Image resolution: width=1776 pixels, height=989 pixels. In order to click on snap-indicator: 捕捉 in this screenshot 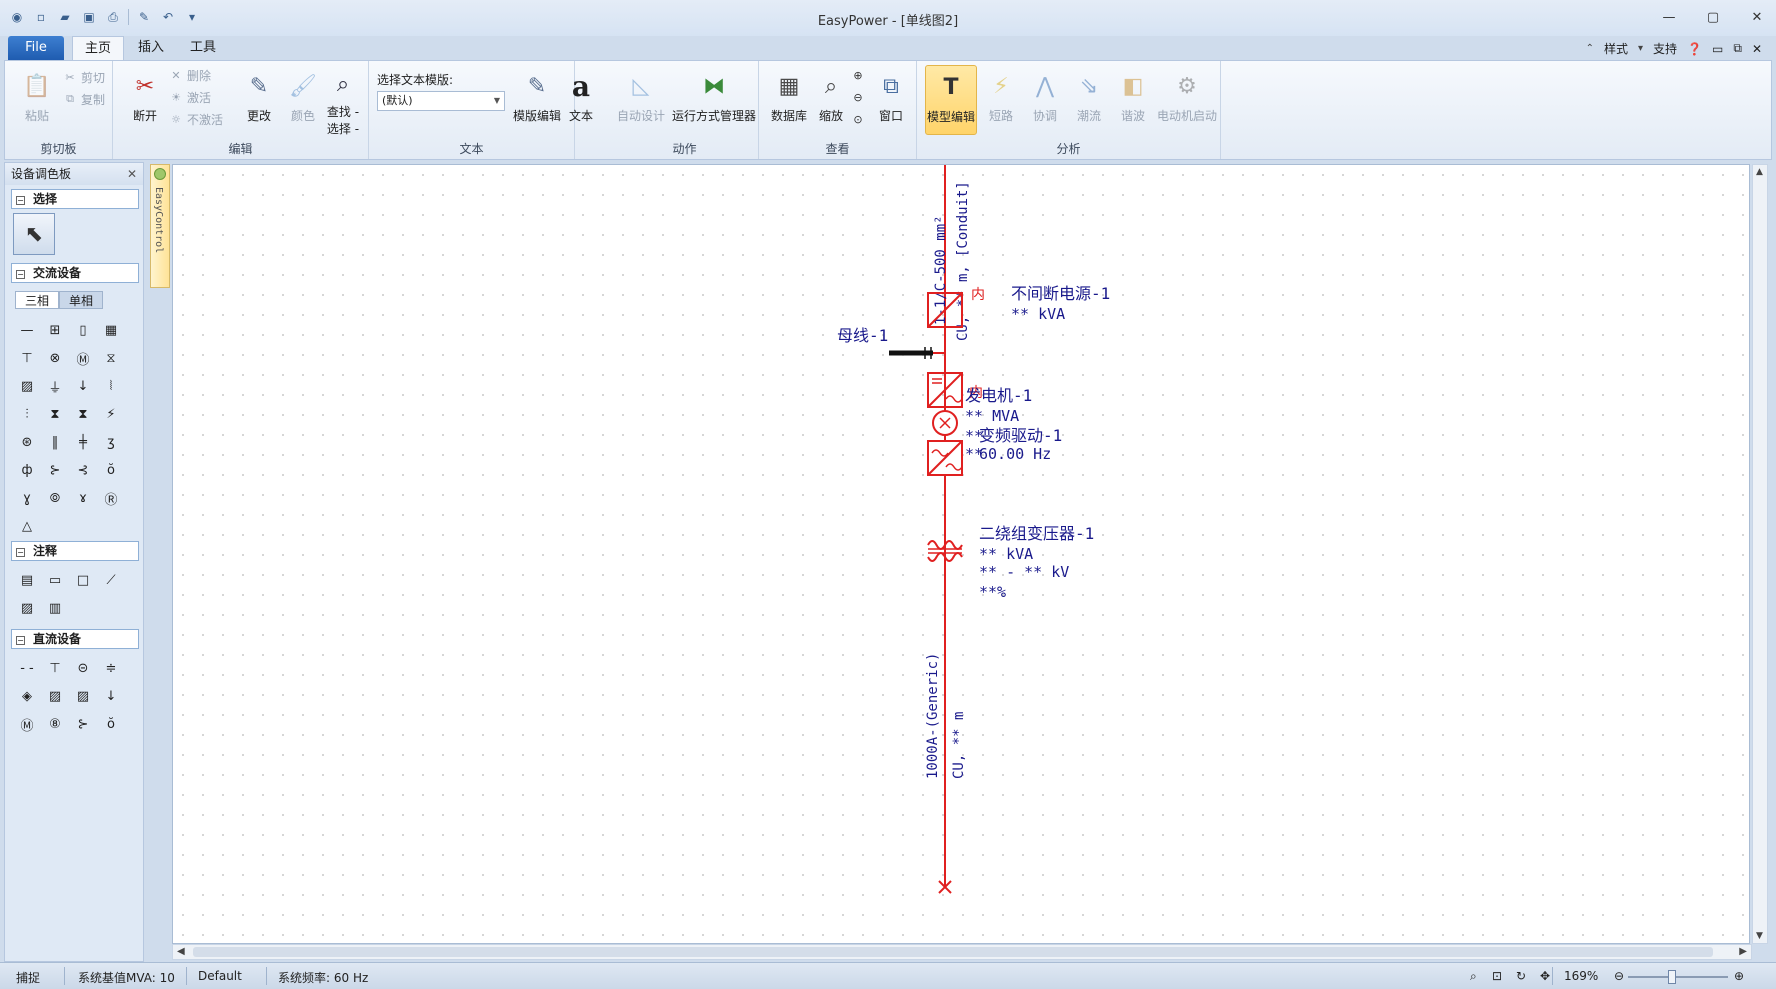, I will do `click(28, 977)`.